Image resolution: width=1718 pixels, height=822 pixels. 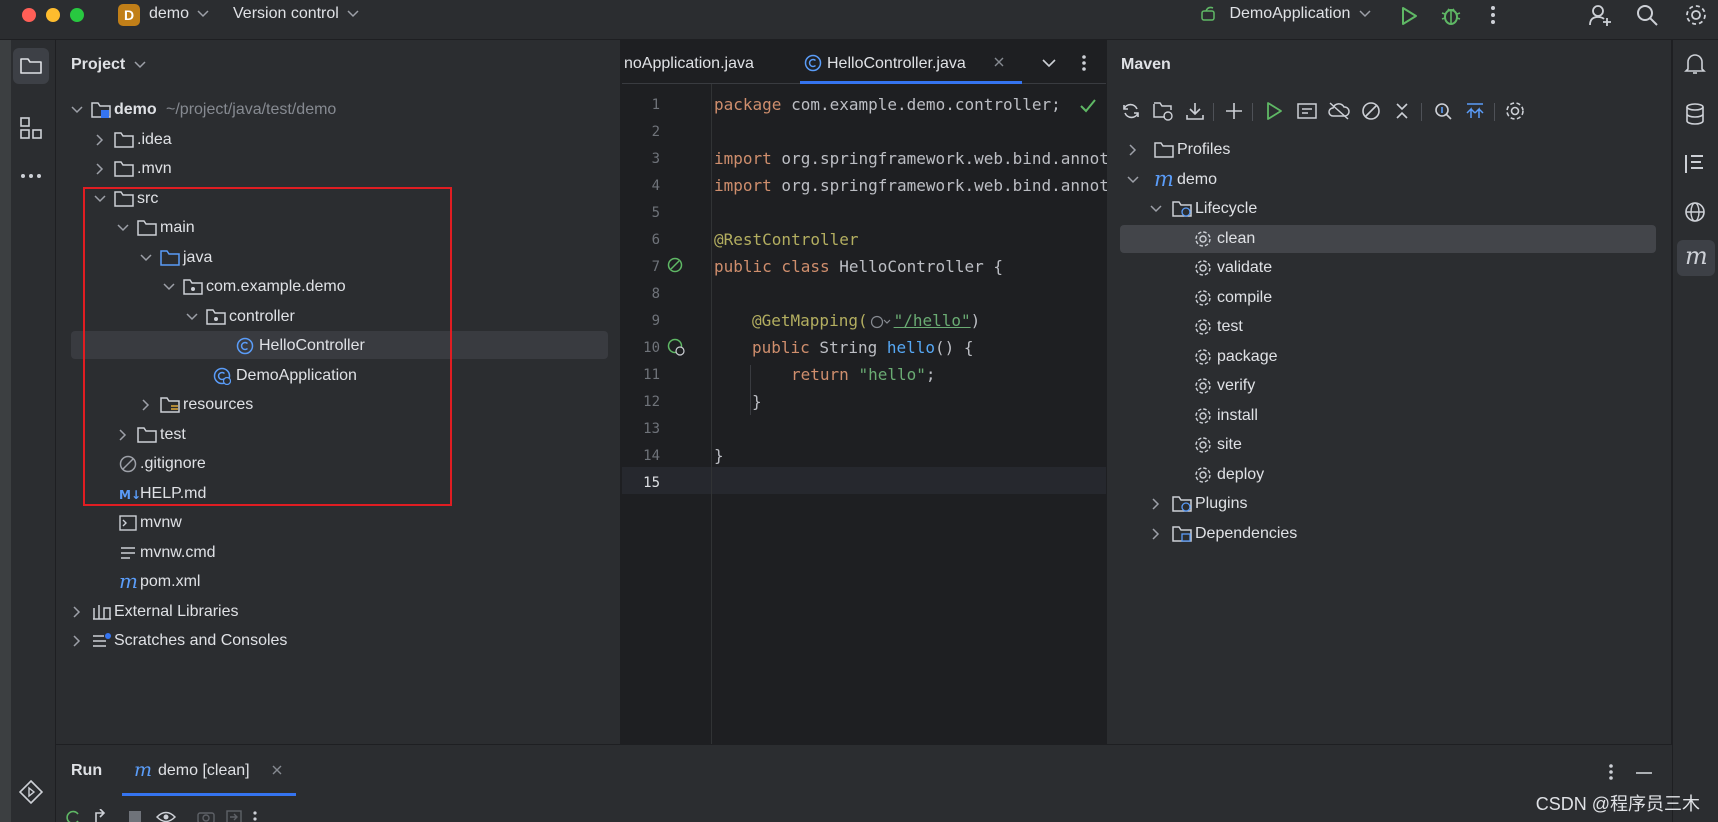 What do you see at coordinates (1234, 111) in the screenshot?
I see `add-icon` at bounding box center [1234, 111].